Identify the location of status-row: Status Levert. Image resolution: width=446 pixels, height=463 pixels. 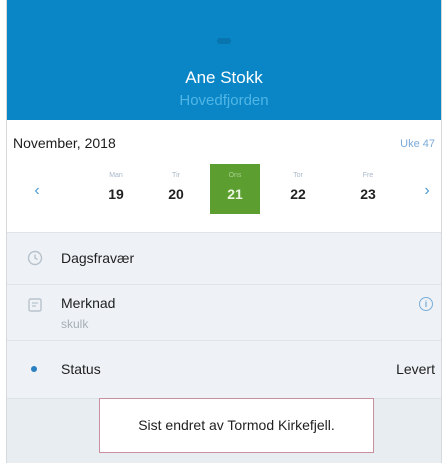
(224, 369).